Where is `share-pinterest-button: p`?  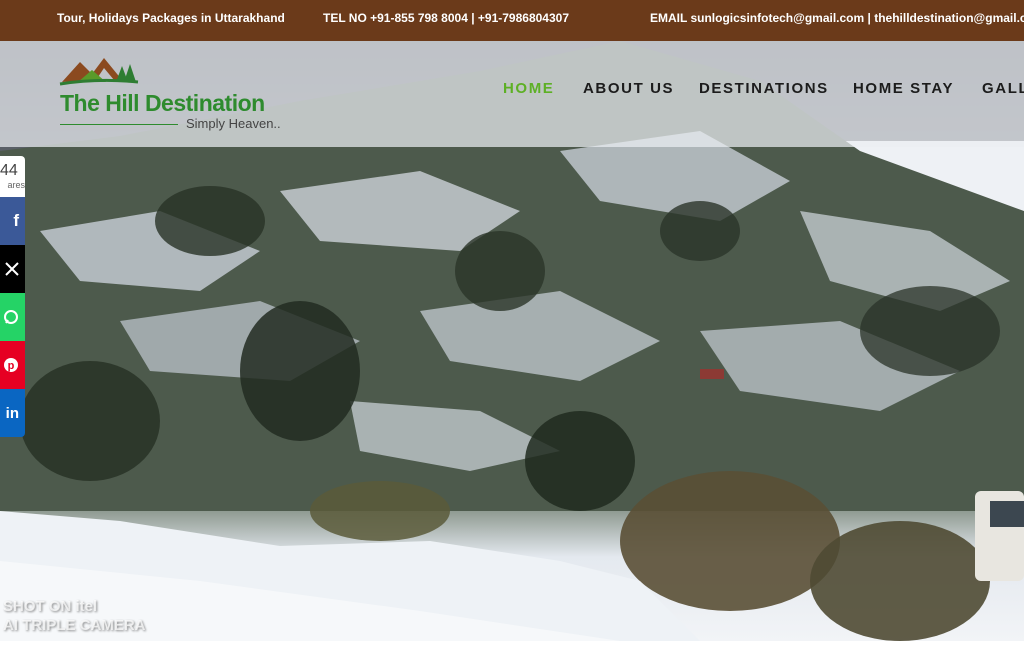
share-pinterest-button: p is located at coordinates (12, 365).